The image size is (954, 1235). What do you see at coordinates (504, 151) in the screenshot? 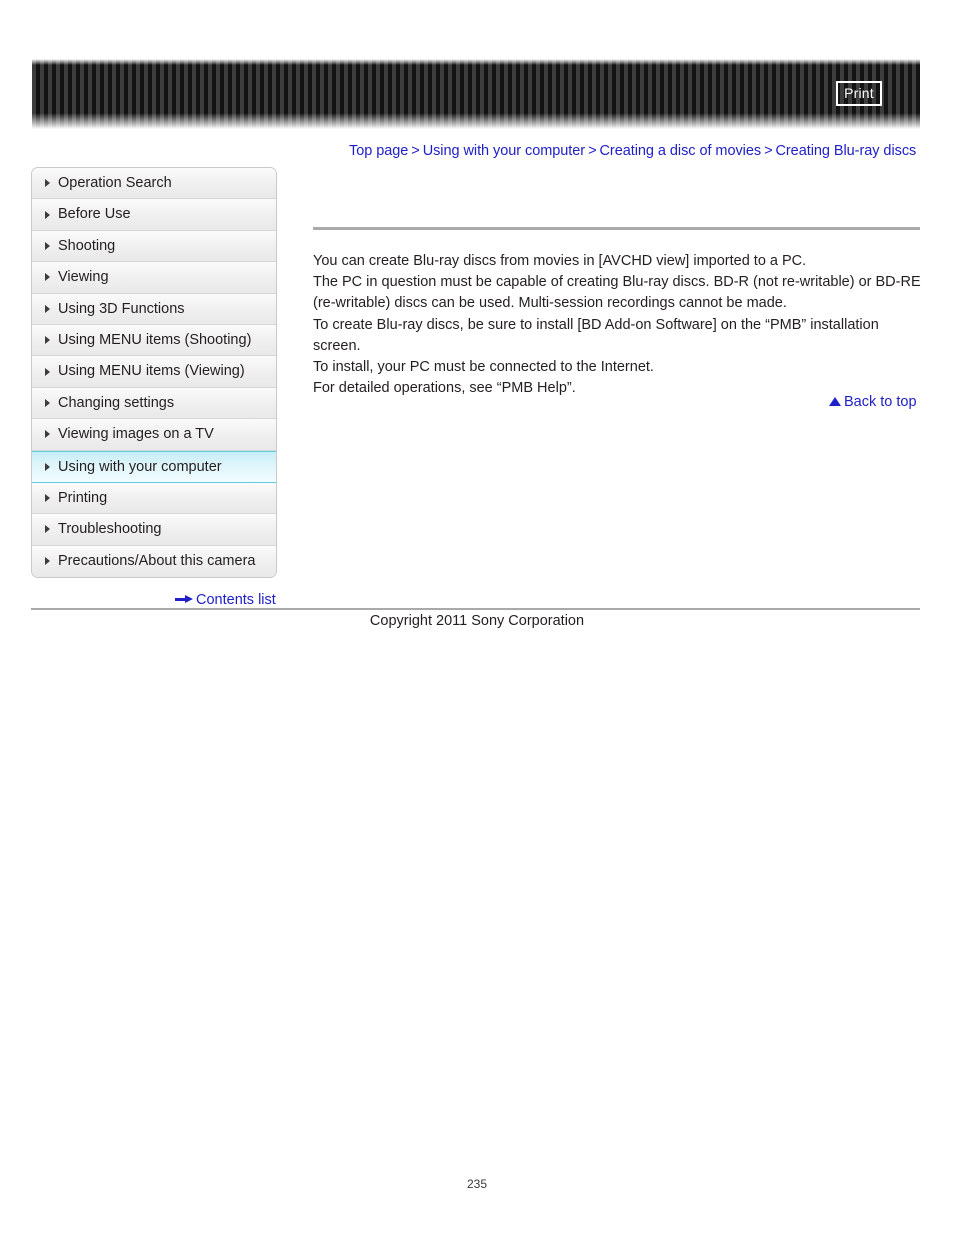
I see `breadcrumb-item-2: Using with your computer` at bounding box center [504, 151].